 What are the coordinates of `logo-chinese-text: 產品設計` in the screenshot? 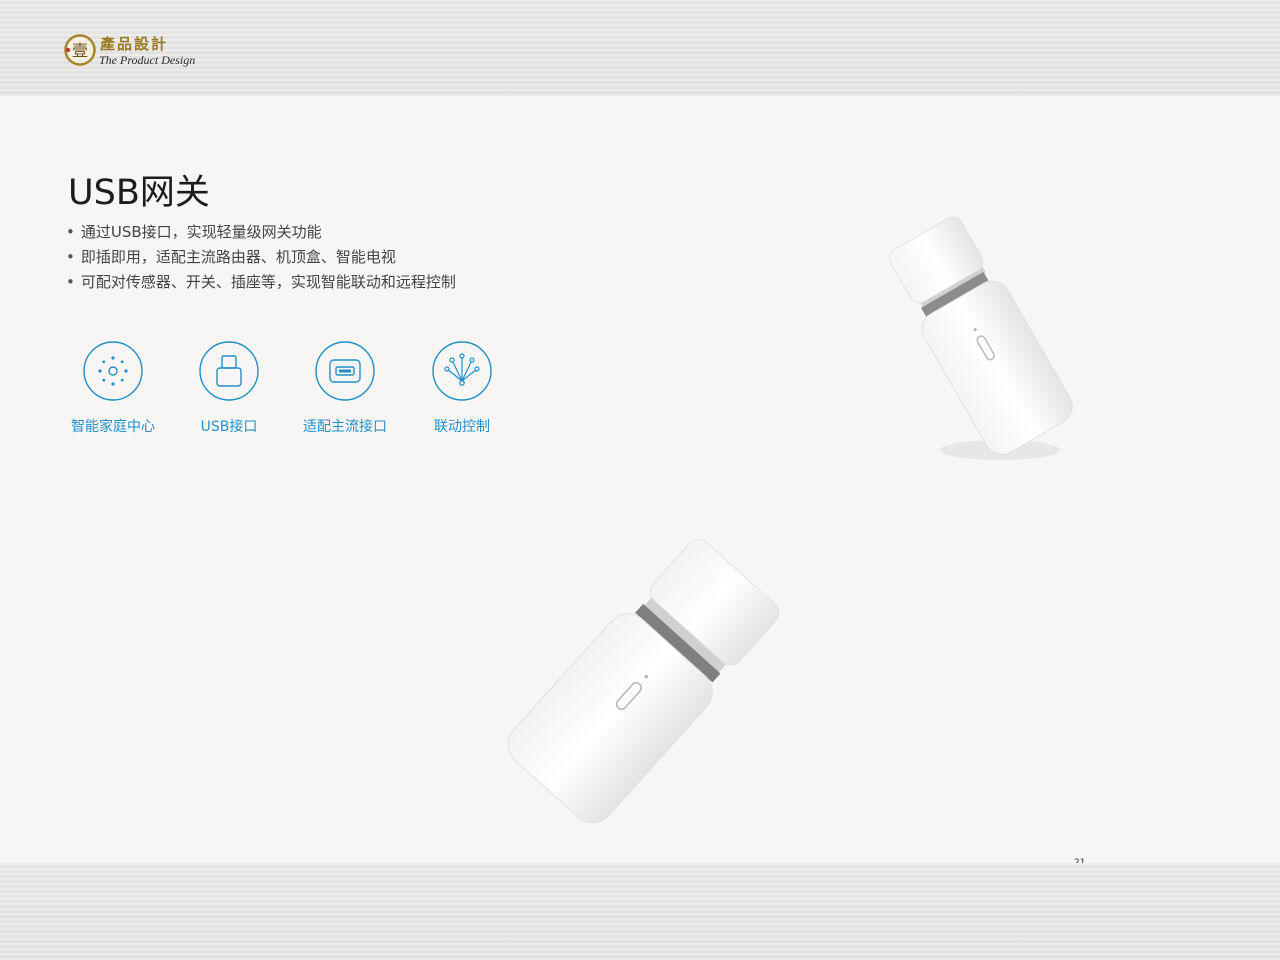 It's located at (134, 44).